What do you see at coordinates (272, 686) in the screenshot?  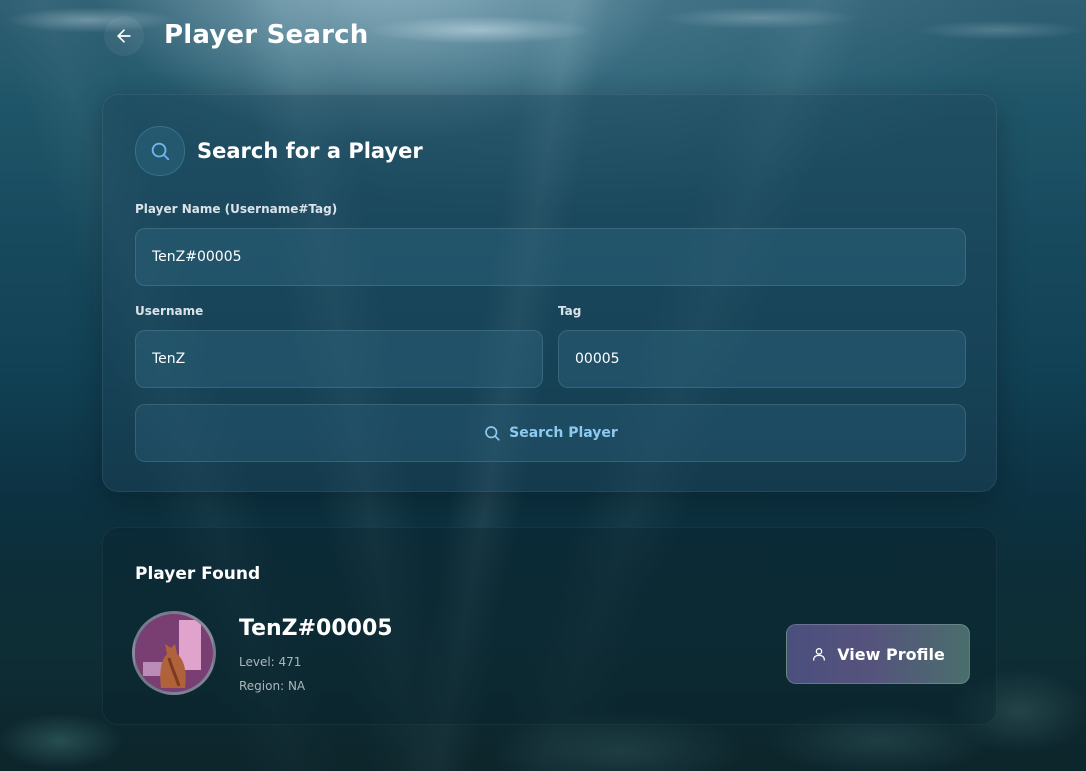 I see `player-region: Region: NA` at bounding box center [272, 686].